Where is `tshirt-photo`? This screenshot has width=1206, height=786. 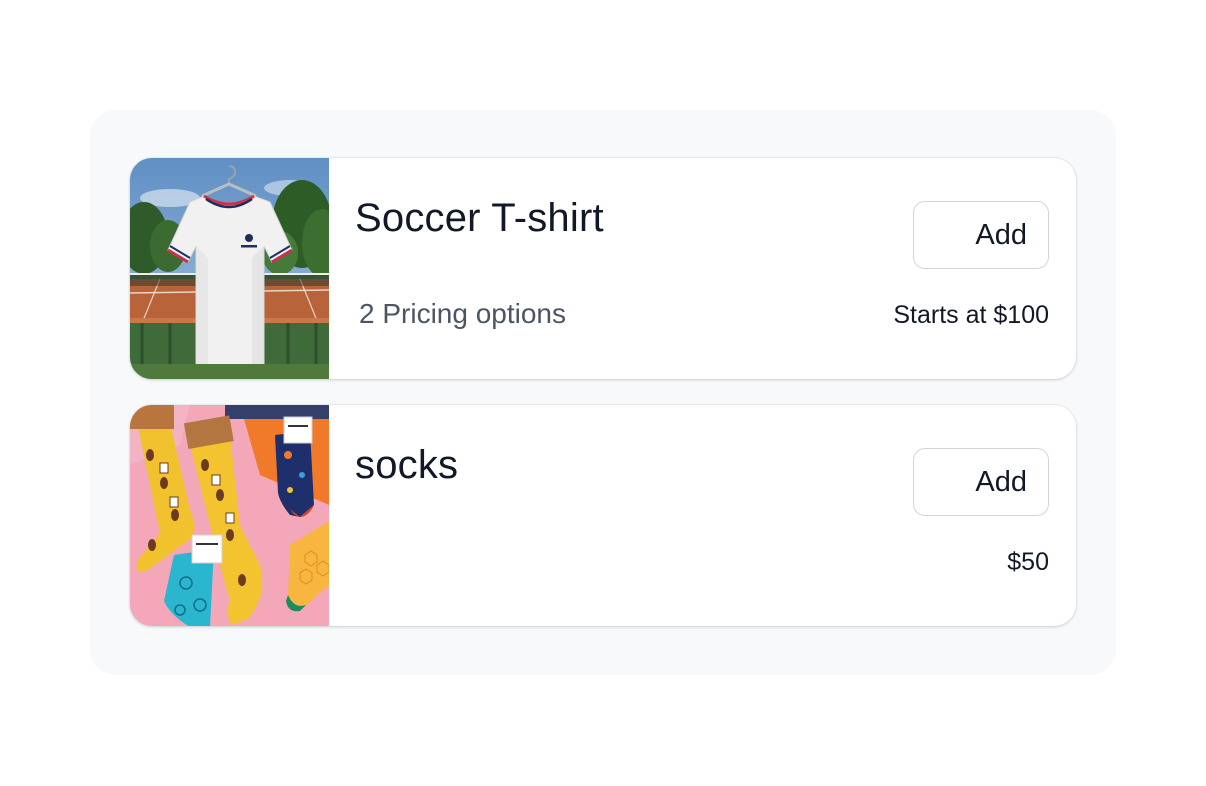 tshirt-photo is located at coordinates (229, 268).